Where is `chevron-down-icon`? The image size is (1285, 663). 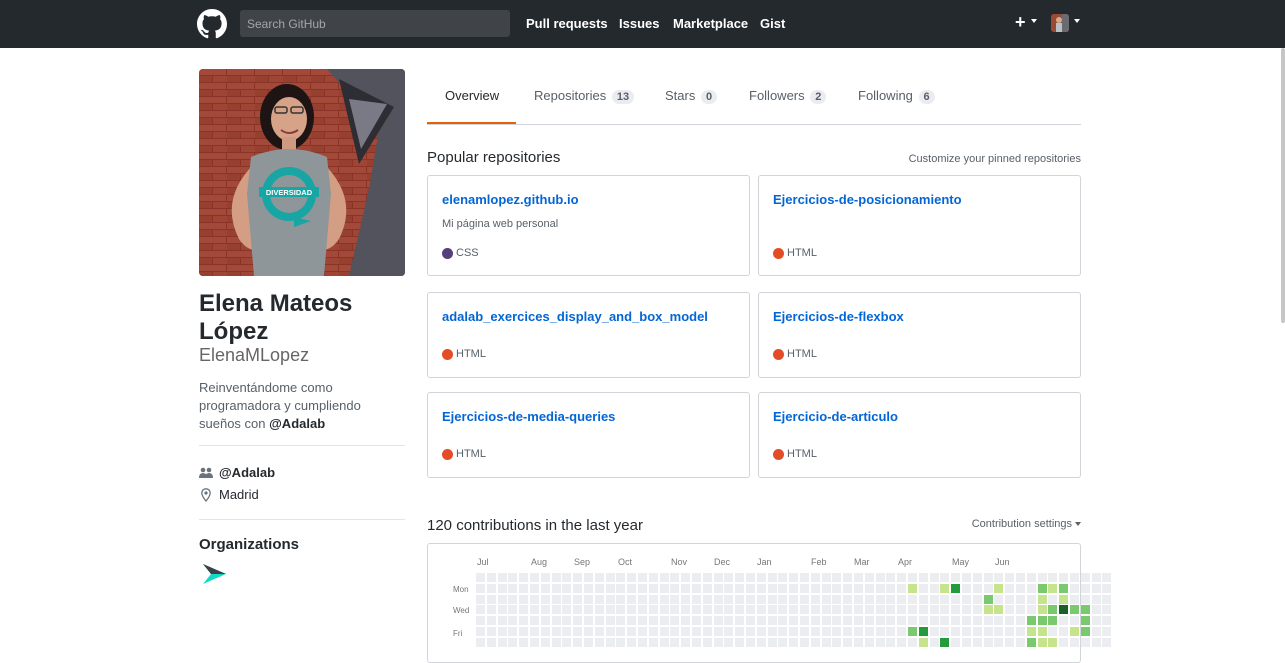
chevron-down-icon is located at coordinates (1034, 21).